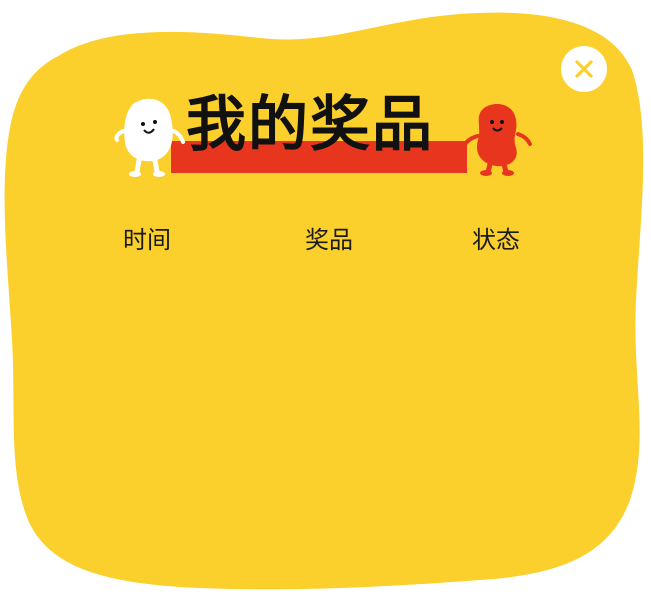 This screenshot has height=594, width=651. I want to click on red-bean-mascot-icon, so click(497, 140).